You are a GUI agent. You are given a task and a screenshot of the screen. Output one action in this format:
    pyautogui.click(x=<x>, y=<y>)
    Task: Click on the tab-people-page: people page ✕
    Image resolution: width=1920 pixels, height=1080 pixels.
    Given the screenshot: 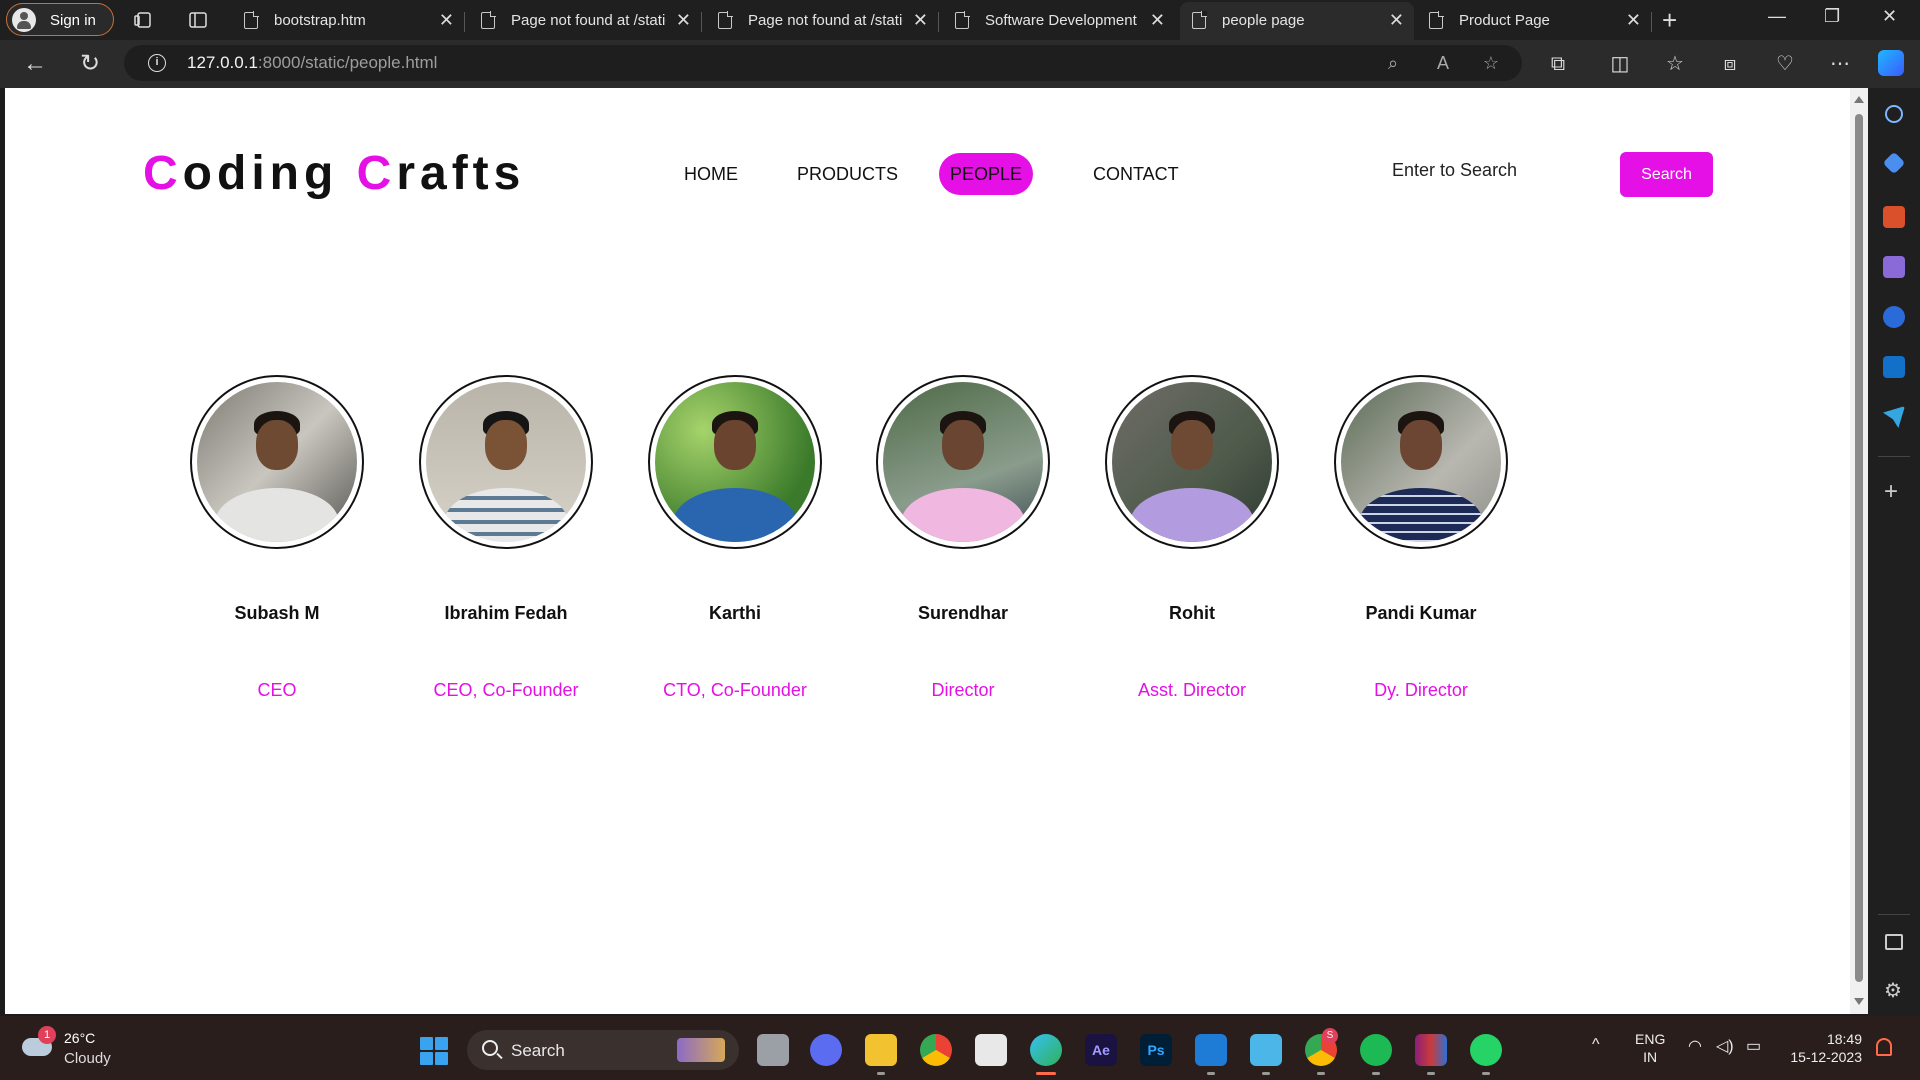 What is the action you would take?
    pyautogui.click(x=1297, y=21)
    